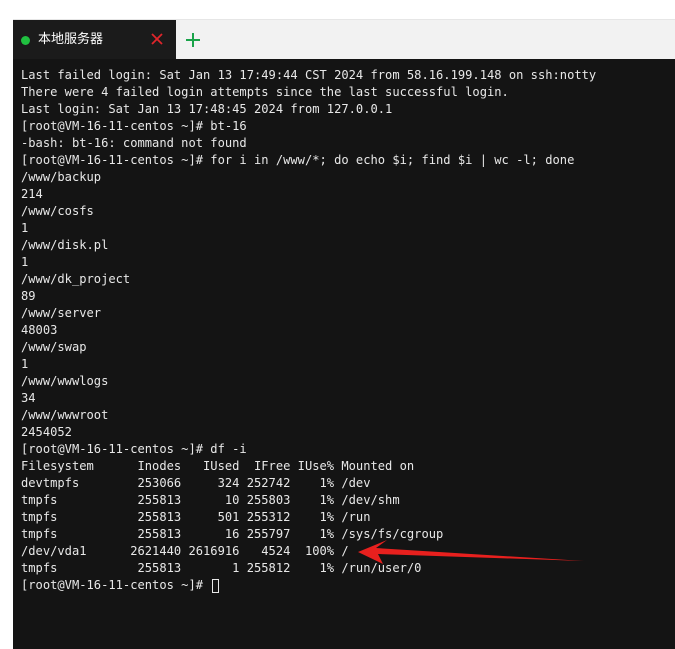 Image resolution: width=675 pixels, height=649 pixels. I want to click on terminal-line: /www/backup, so click(61, 177).